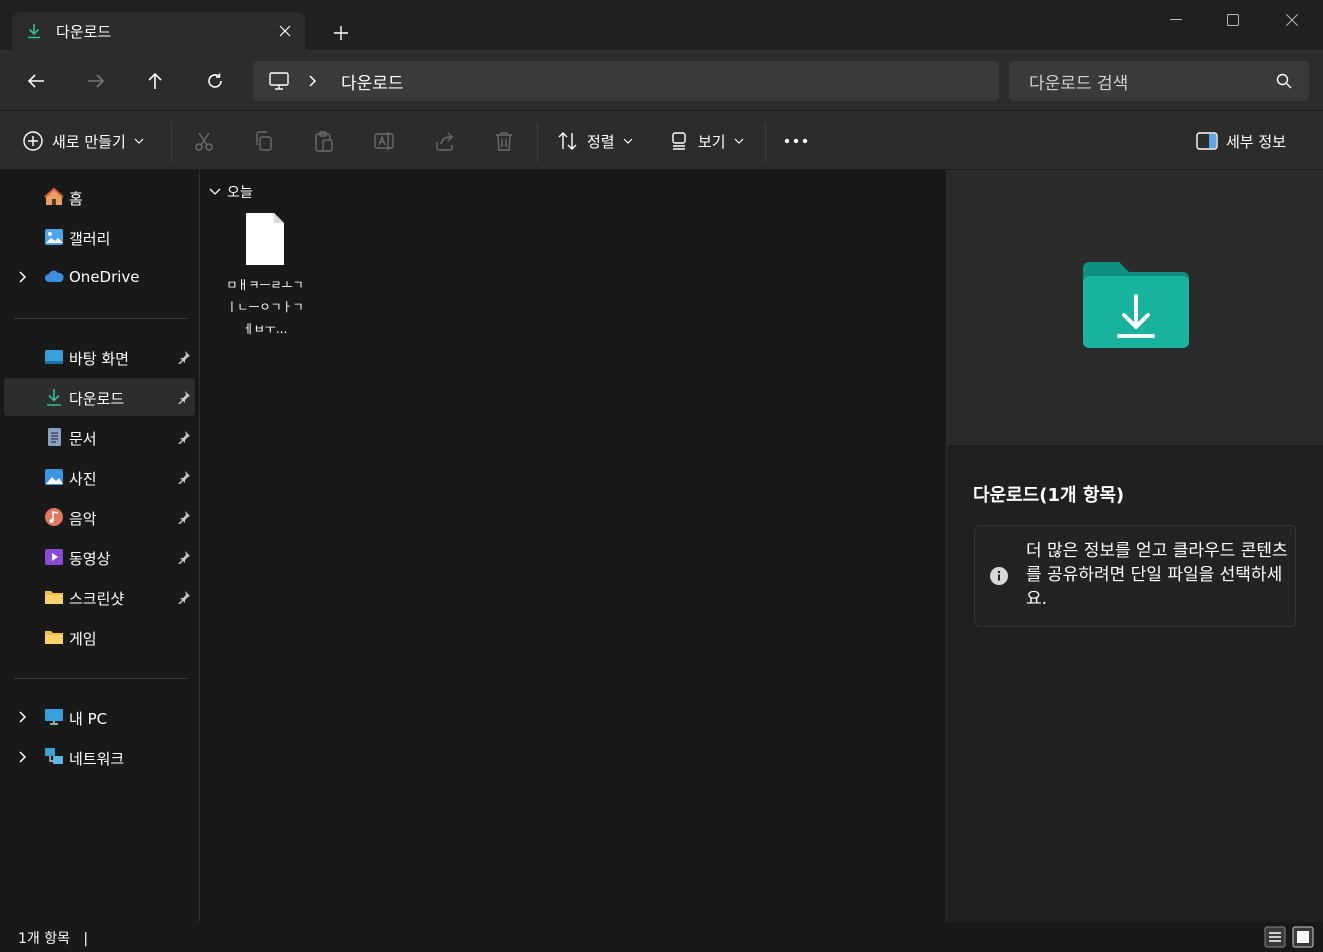 The height and width of the screenshot is (952, 1323). What do you see at coordinates (54, 557) in the screenshot?
I see `video-icon` at bounding box center [54, 557].